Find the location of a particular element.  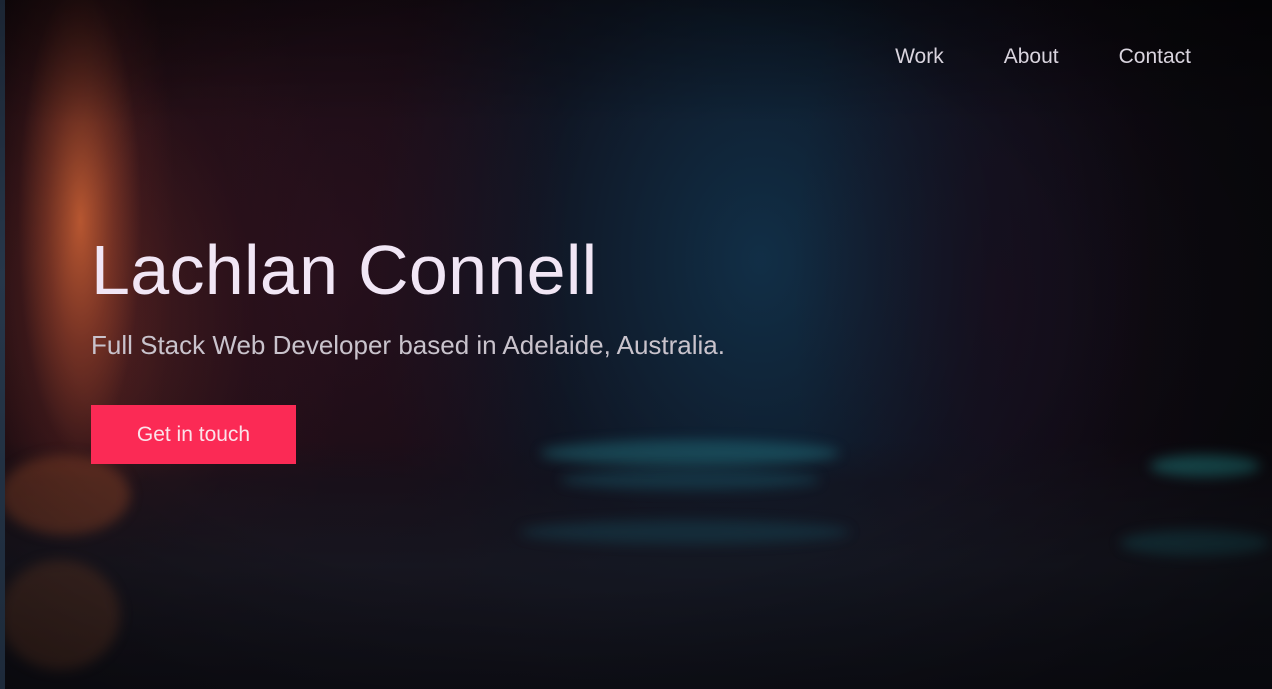

nav-link-about: About is located at coordinates (1031, 57).